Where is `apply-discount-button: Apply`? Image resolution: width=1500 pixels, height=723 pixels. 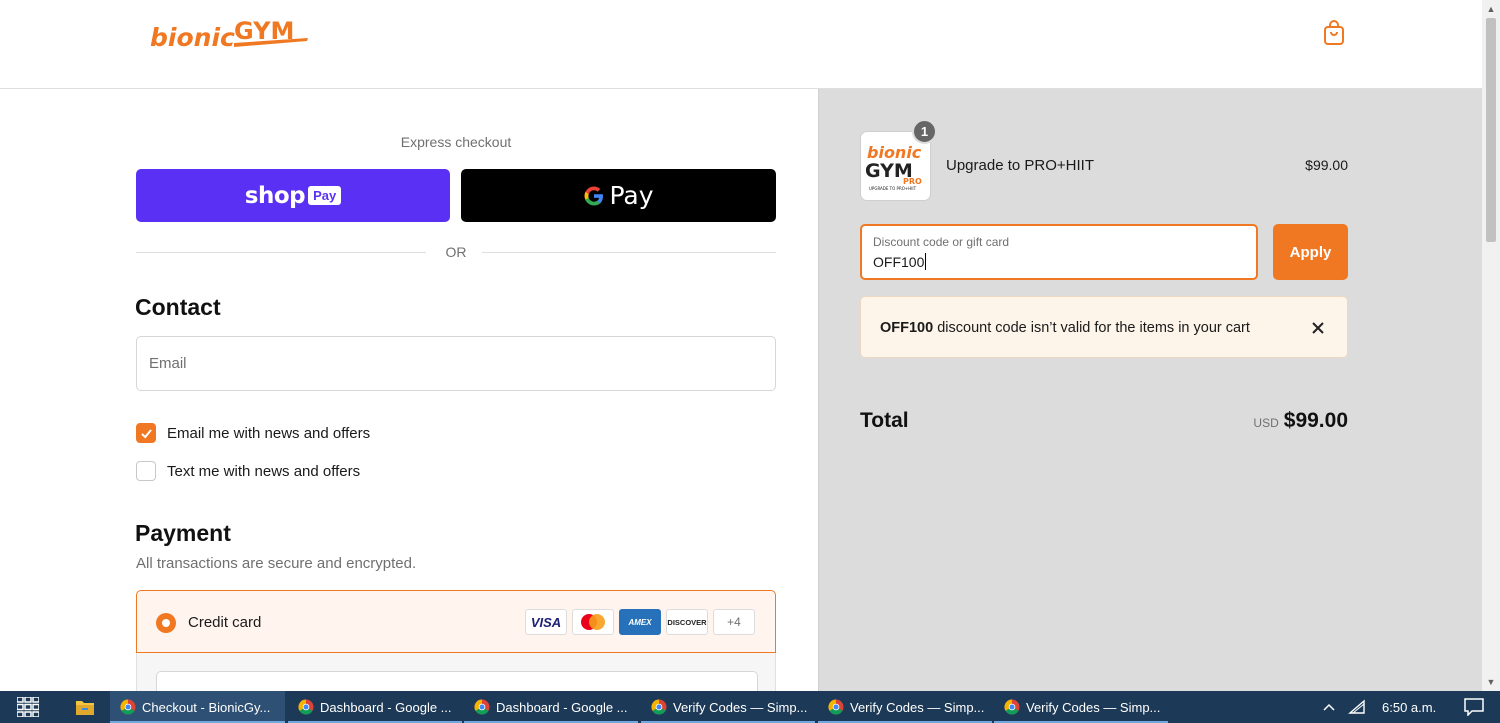
apply-discount-button: Apply is located at coordinates (1310, 252).